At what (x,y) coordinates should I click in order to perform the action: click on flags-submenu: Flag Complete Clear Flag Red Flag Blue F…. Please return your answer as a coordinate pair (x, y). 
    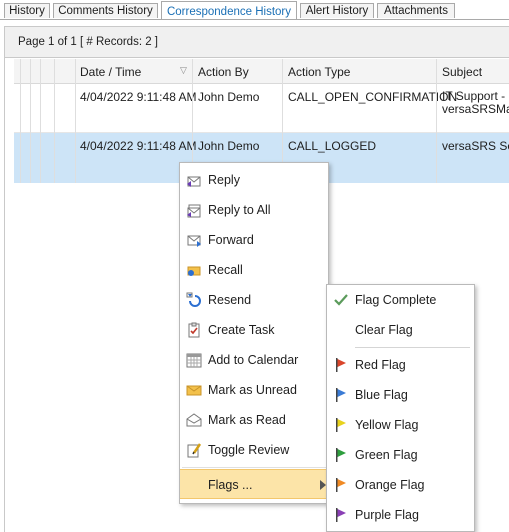
    Looking at the image, I should click on (400, 408).